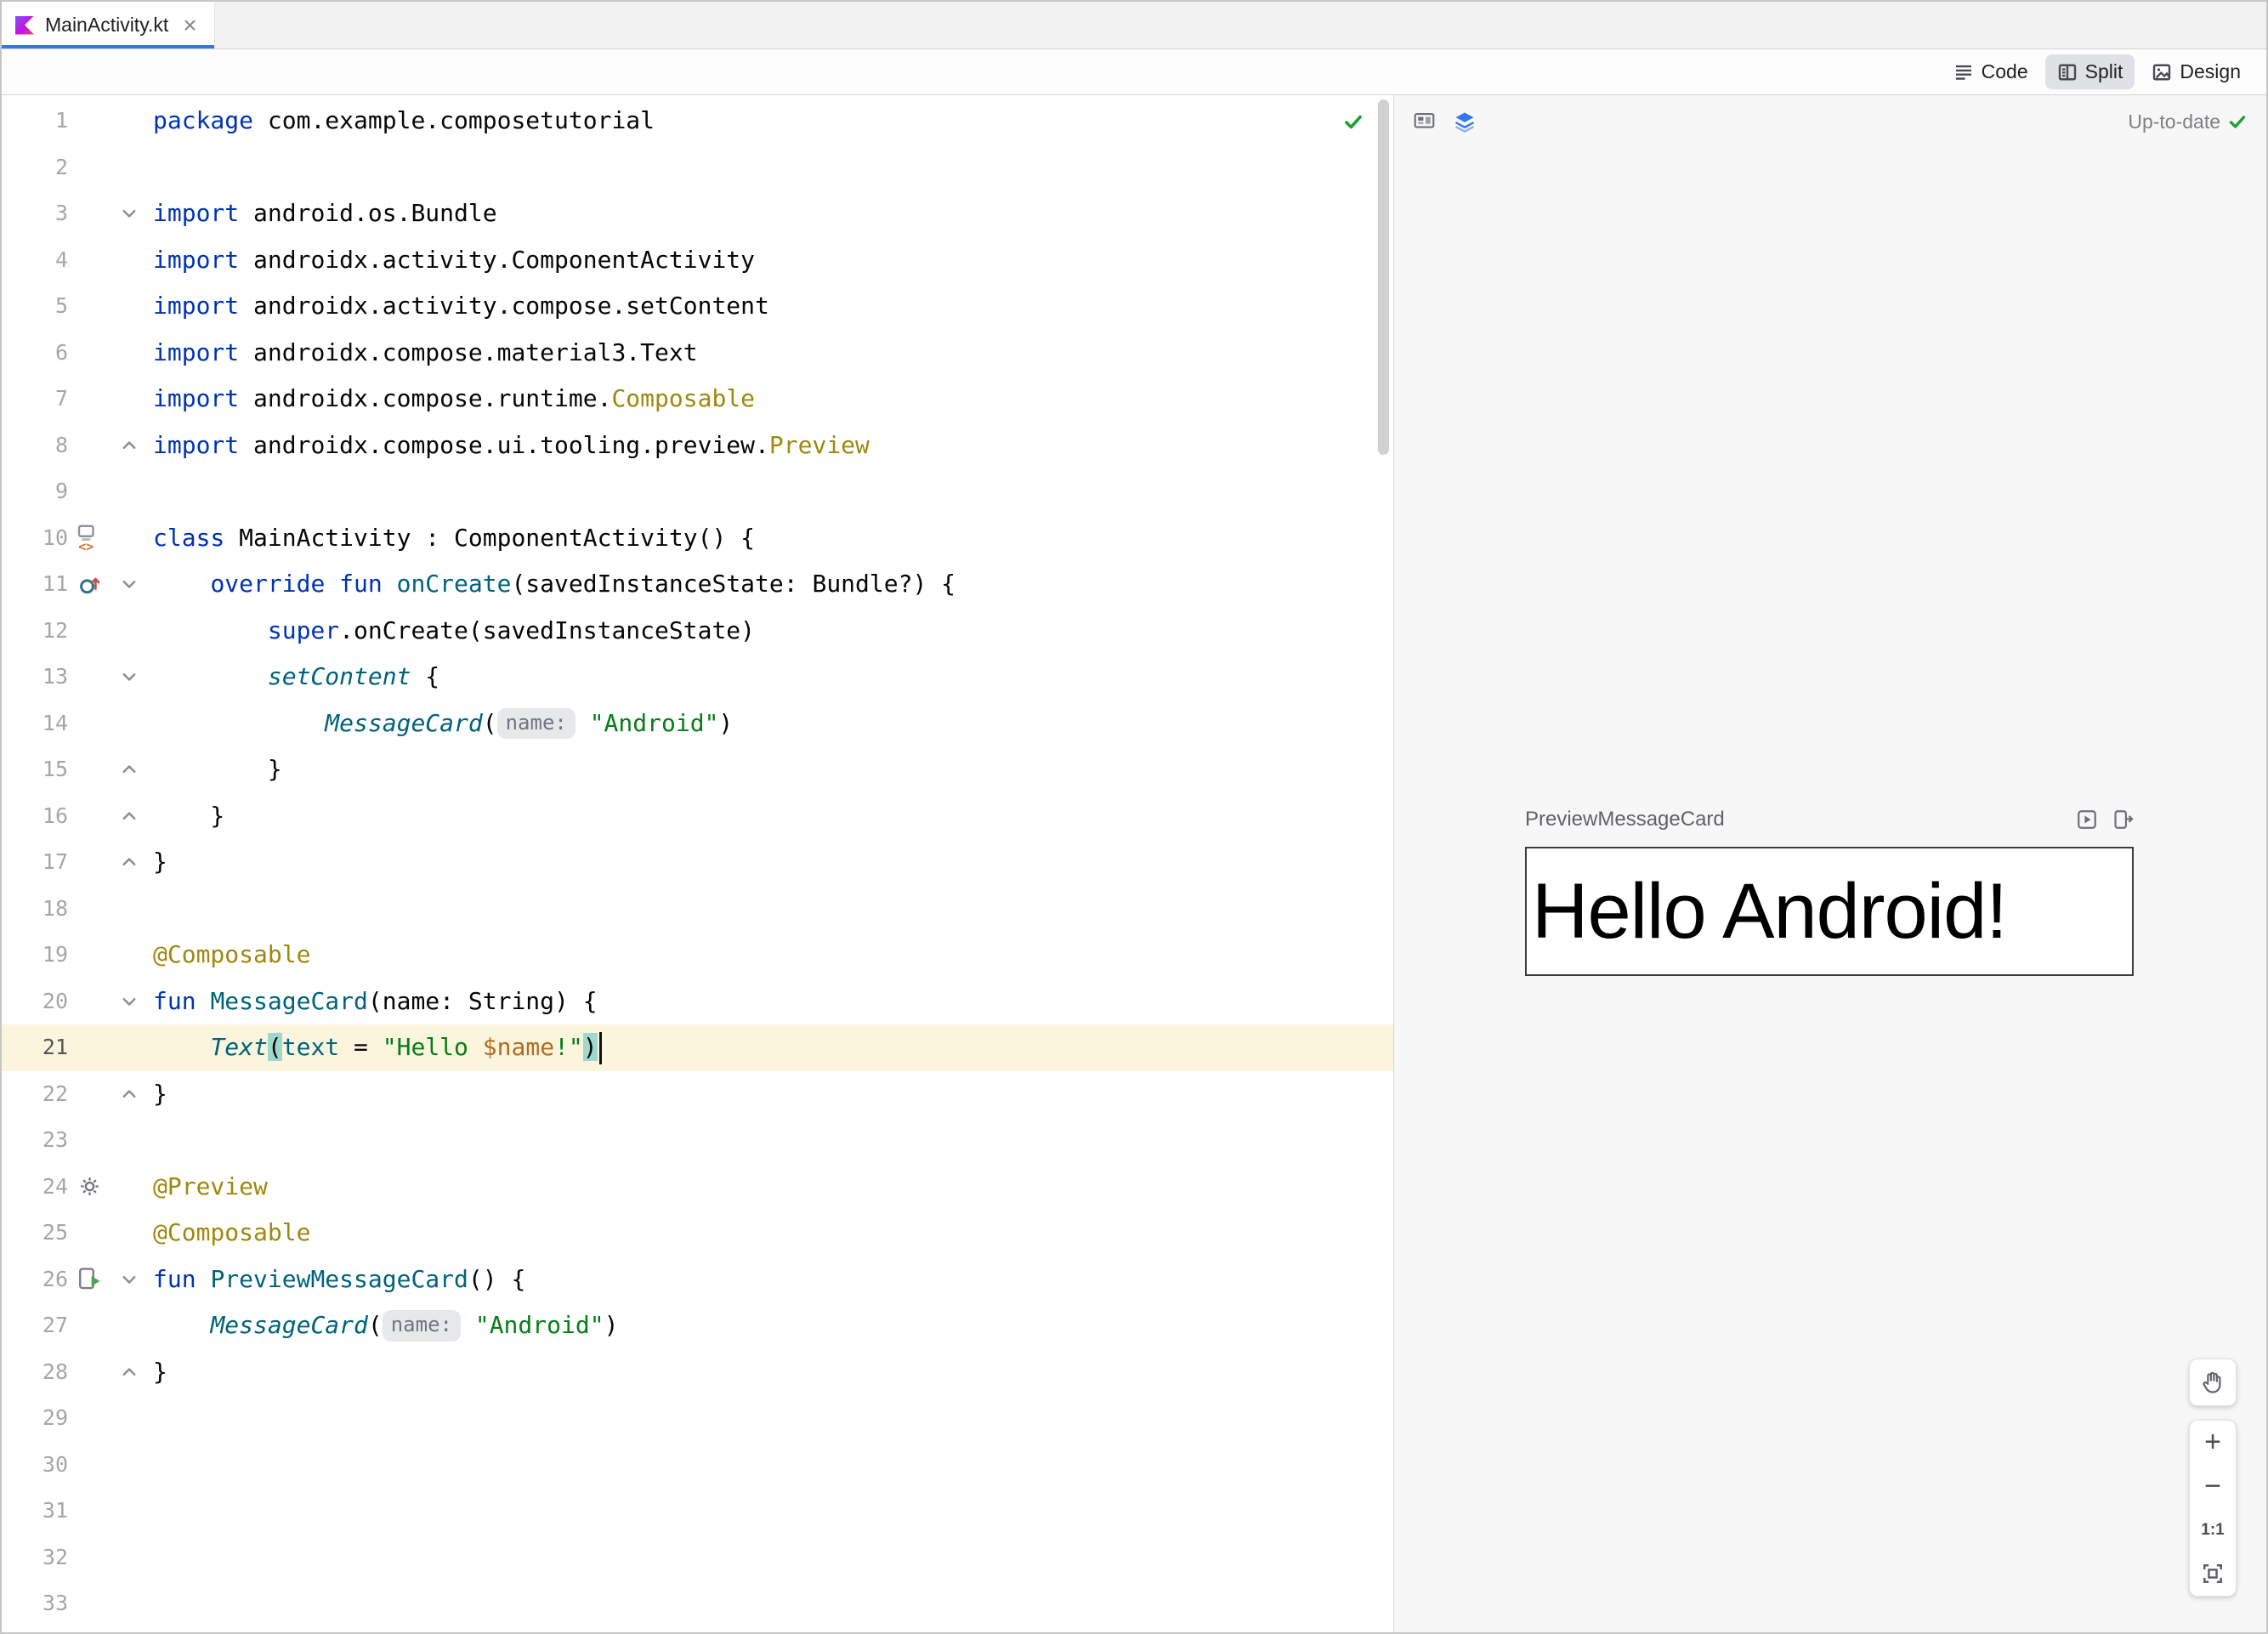 This screenshot has width=2268, height=1634. I want to click on line-number: 24, so click(35, 1187).